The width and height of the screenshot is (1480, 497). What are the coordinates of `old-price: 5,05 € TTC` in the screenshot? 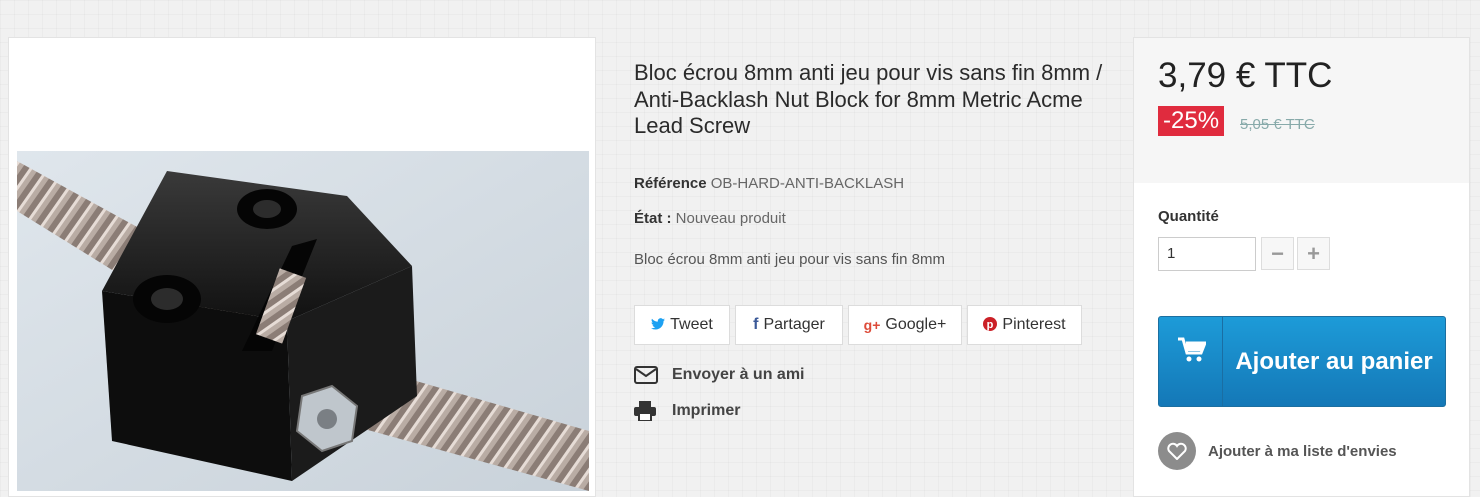 It's located at (1277, 124).